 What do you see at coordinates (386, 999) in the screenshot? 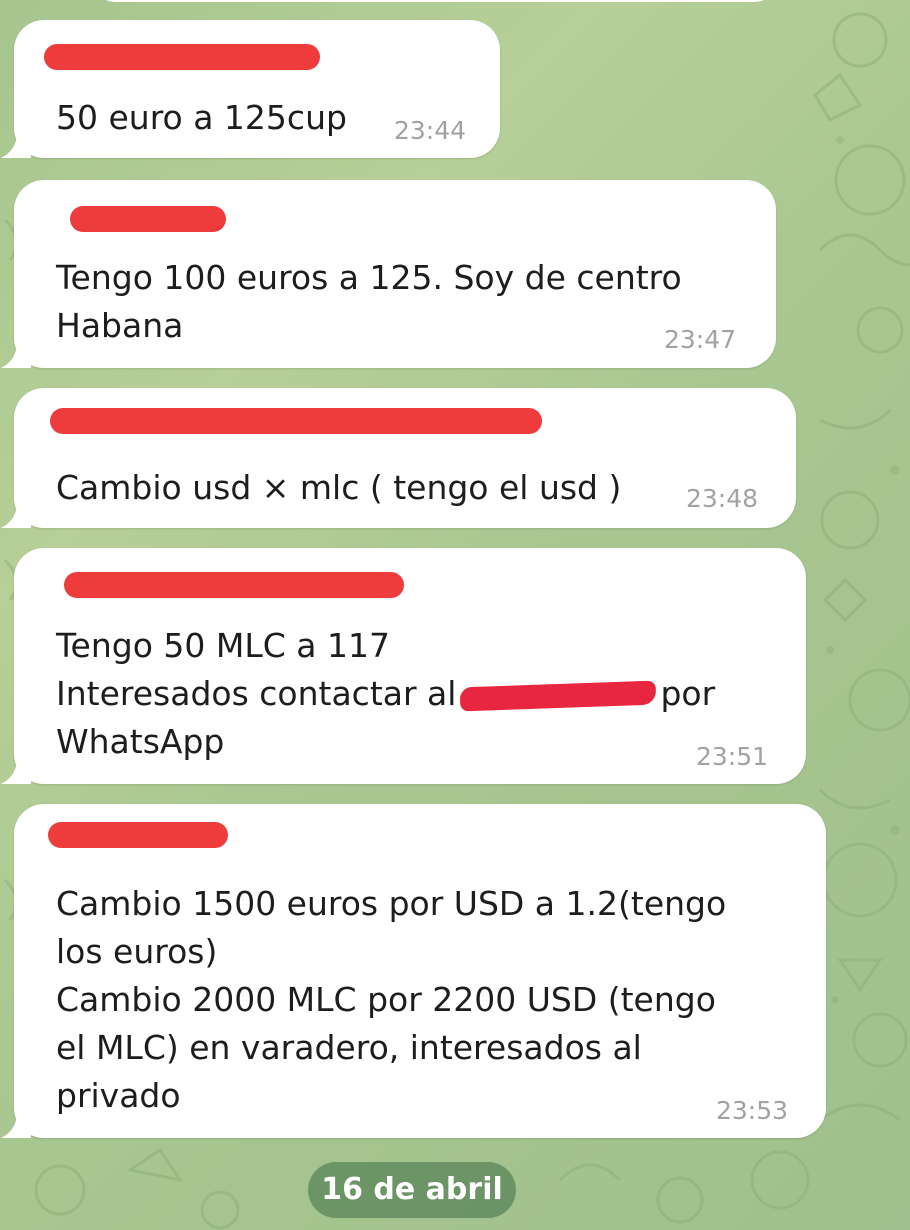
I see `message-text-line: Cambio 2000 MLC por 2200 USD (tengo` at bounding box center [386, 999].